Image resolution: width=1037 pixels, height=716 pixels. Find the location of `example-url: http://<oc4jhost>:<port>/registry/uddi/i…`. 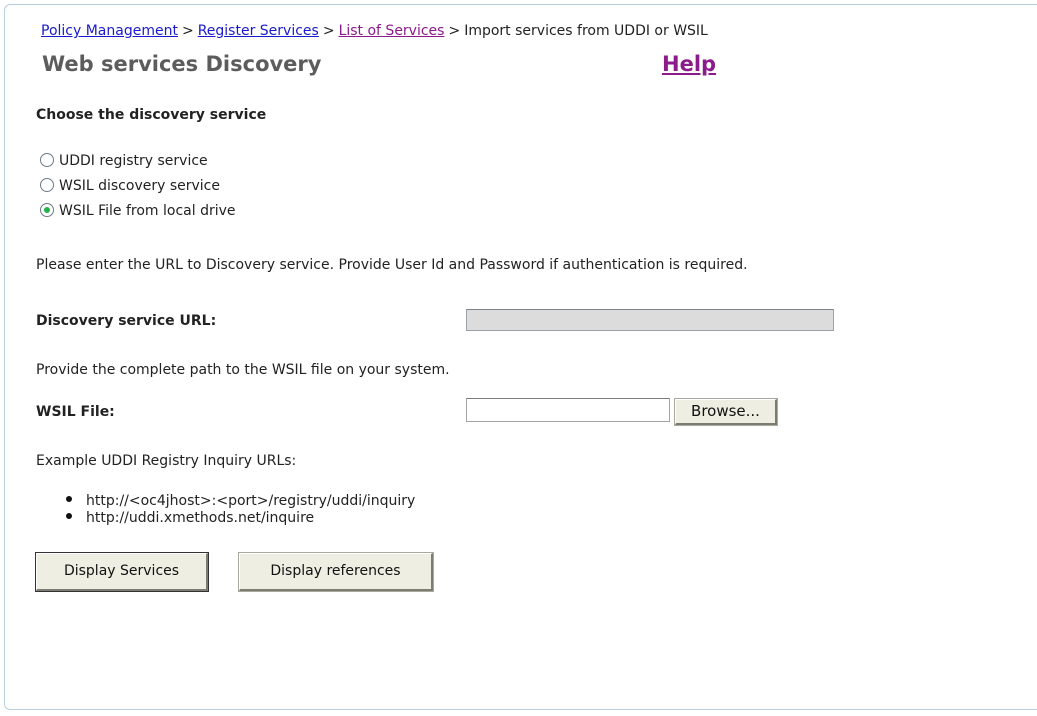

example-url: http://<oc4jhost>:<port>/registry/uddi/i… is located at coordinates (251, 501).